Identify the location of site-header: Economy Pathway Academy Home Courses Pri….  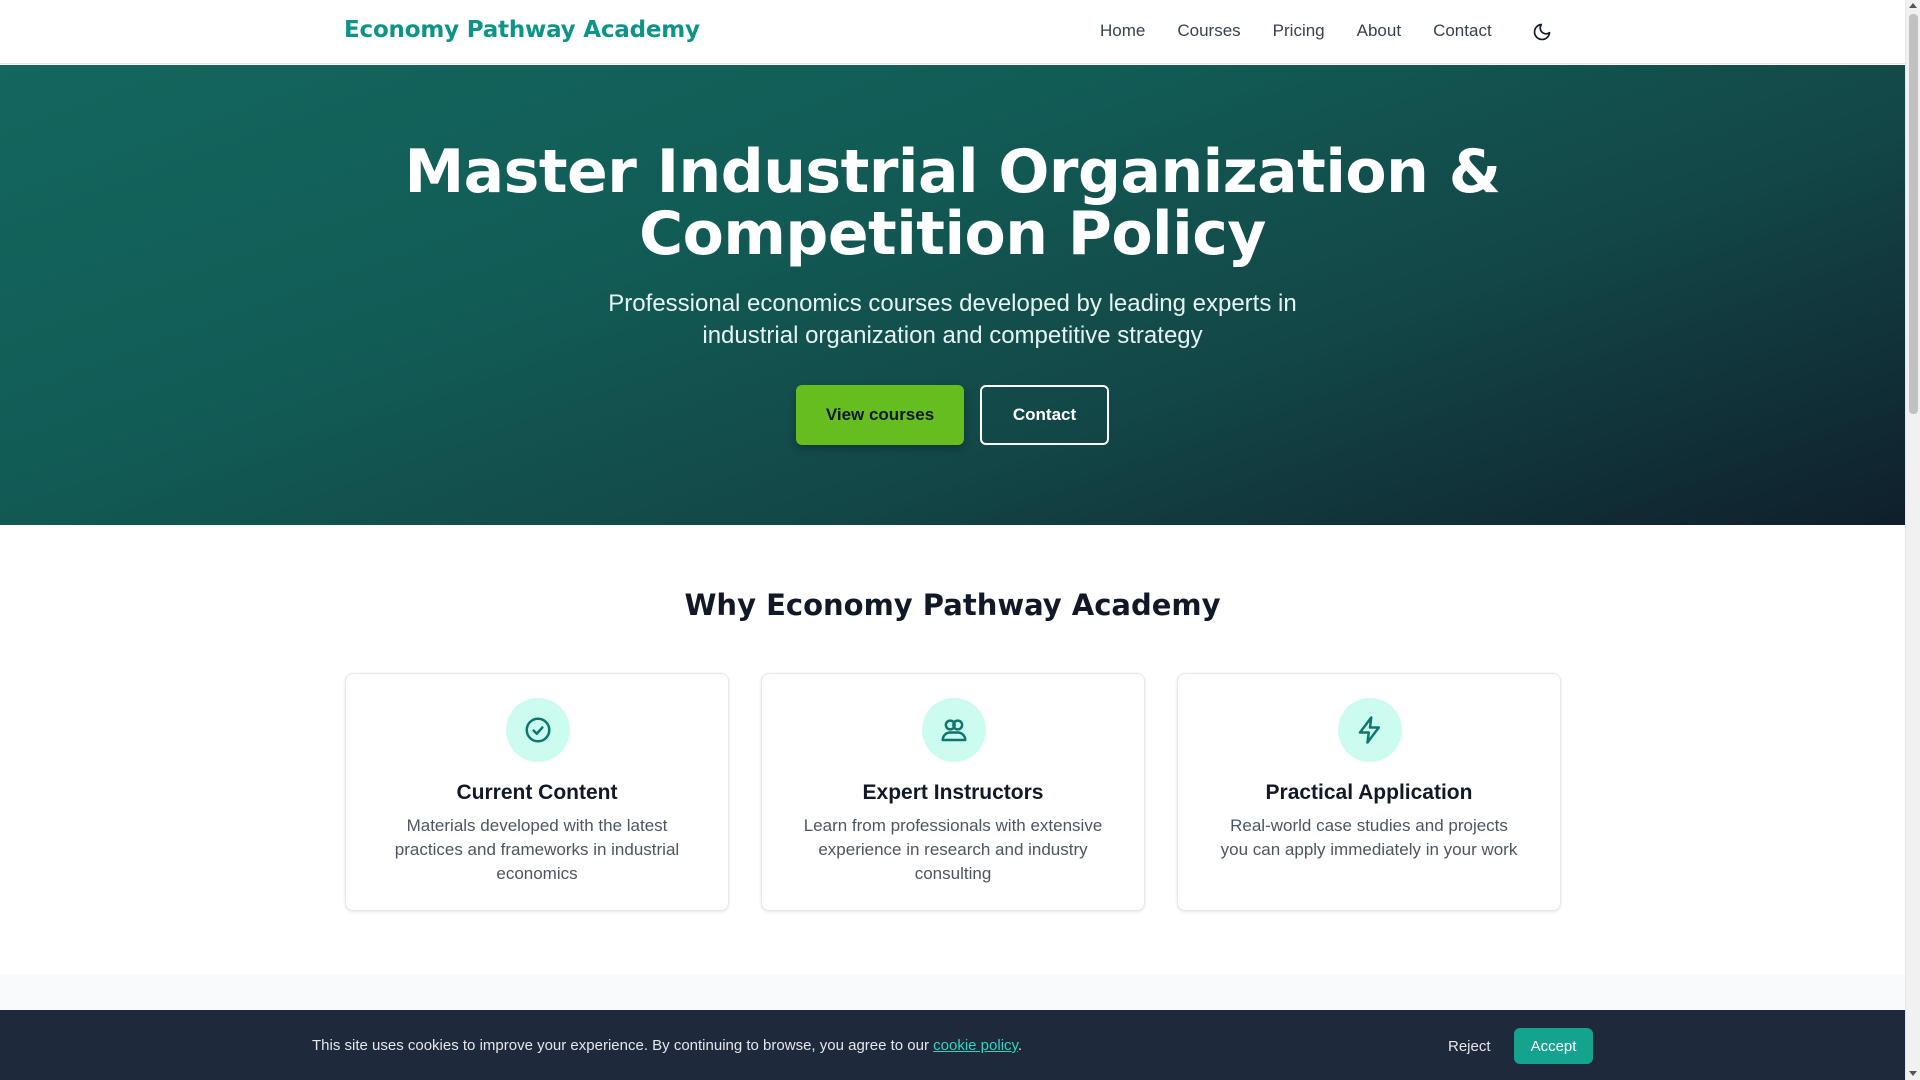
(952, 32).